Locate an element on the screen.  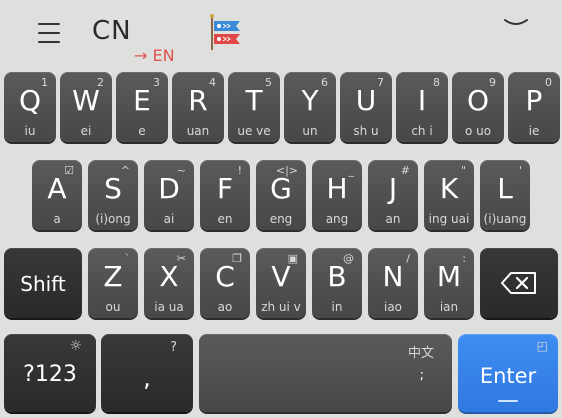
key-pinyin-hint: iao is located at coordinates (393, 307).